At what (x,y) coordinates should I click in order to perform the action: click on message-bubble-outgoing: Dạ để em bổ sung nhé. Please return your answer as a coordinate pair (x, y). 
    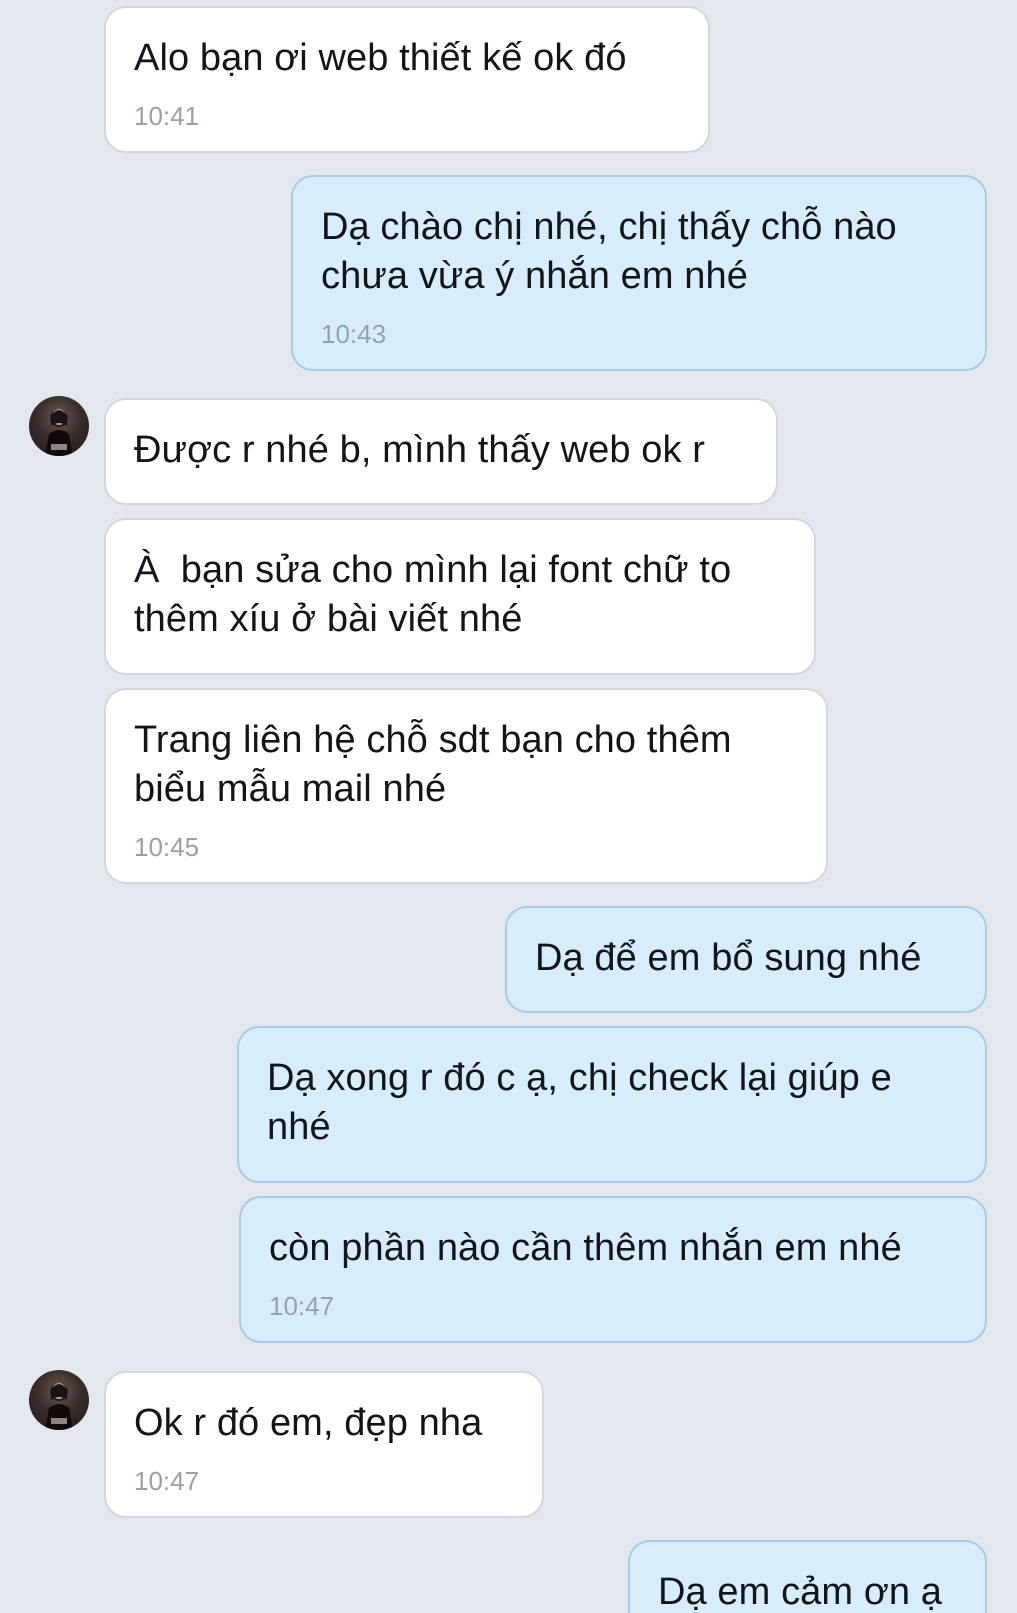
    Looking at the image, I should click on (746, 959).